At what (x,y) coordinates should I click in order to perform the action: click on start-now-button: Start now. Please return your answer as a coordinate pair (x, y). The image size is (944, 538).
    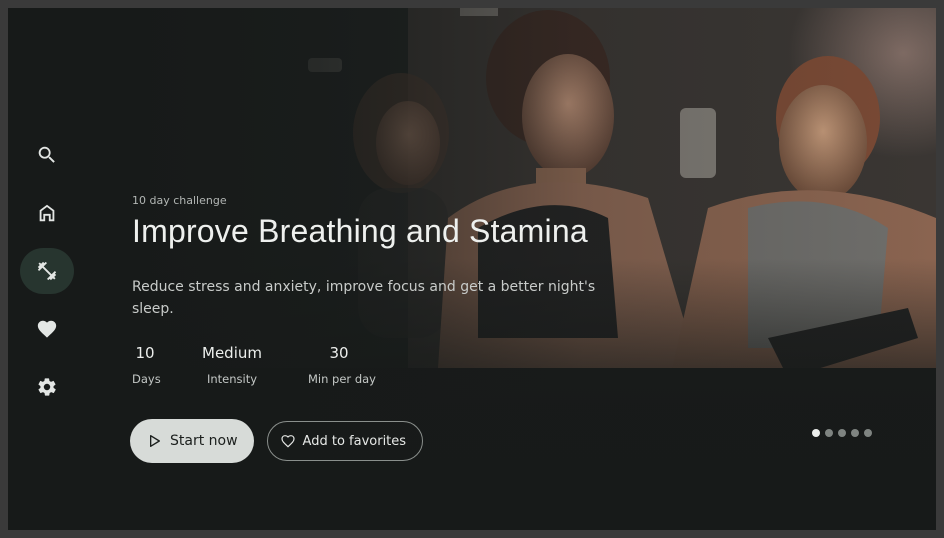
    Looking at the image, I should click on (192, 441).